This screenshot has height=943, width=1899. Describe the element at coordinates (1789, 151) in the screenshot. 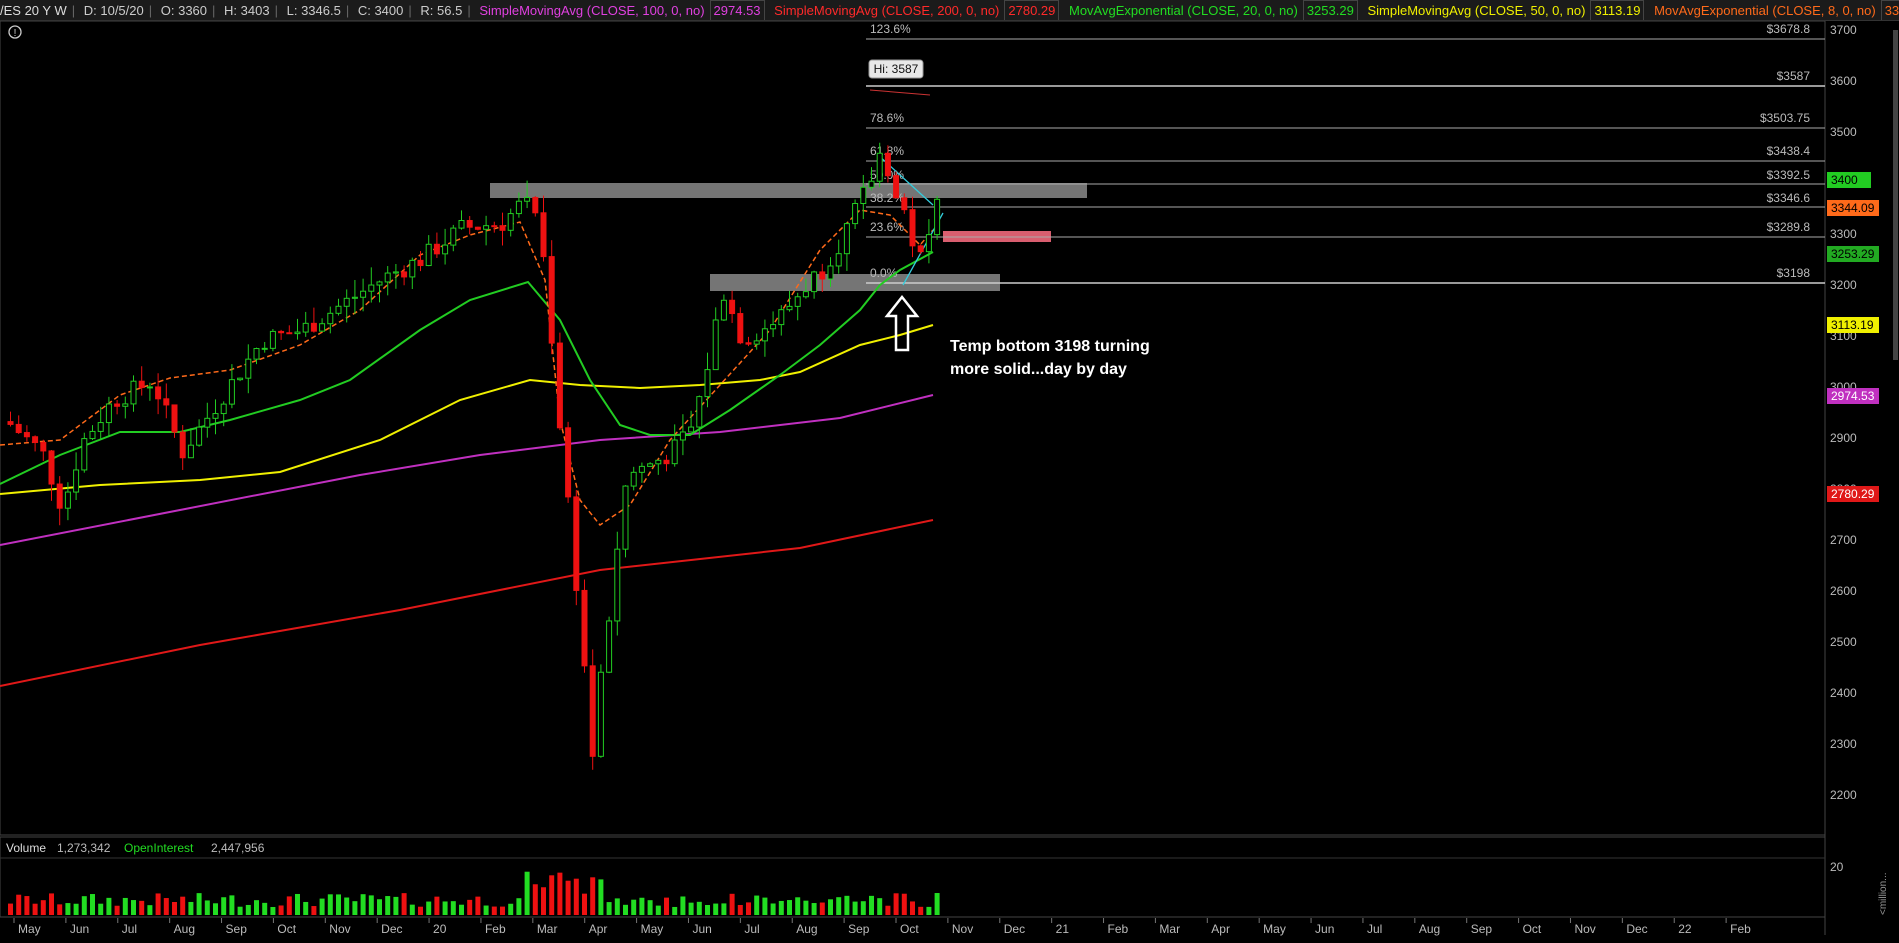

I see `fib-price-label: $3438.4` at that location.